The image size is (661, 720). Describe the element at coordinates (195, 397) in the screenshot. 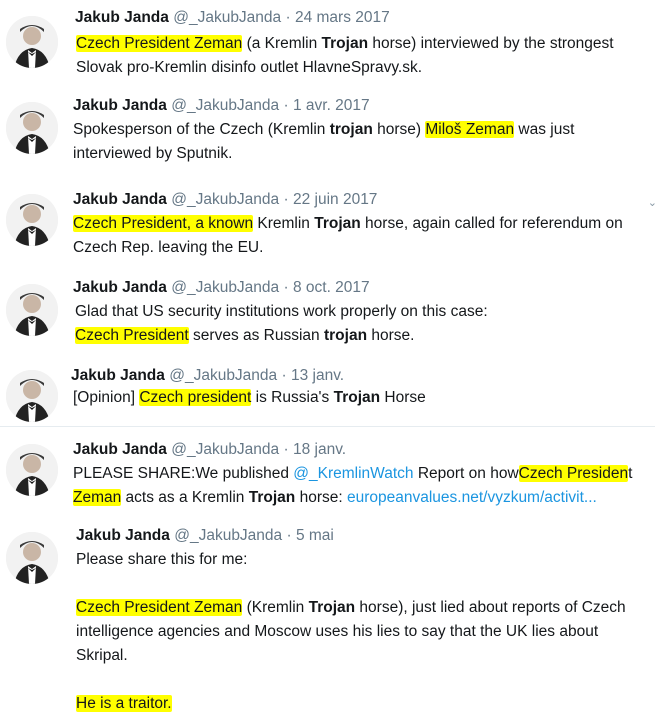

I see `highlight: Czech president` at that location.